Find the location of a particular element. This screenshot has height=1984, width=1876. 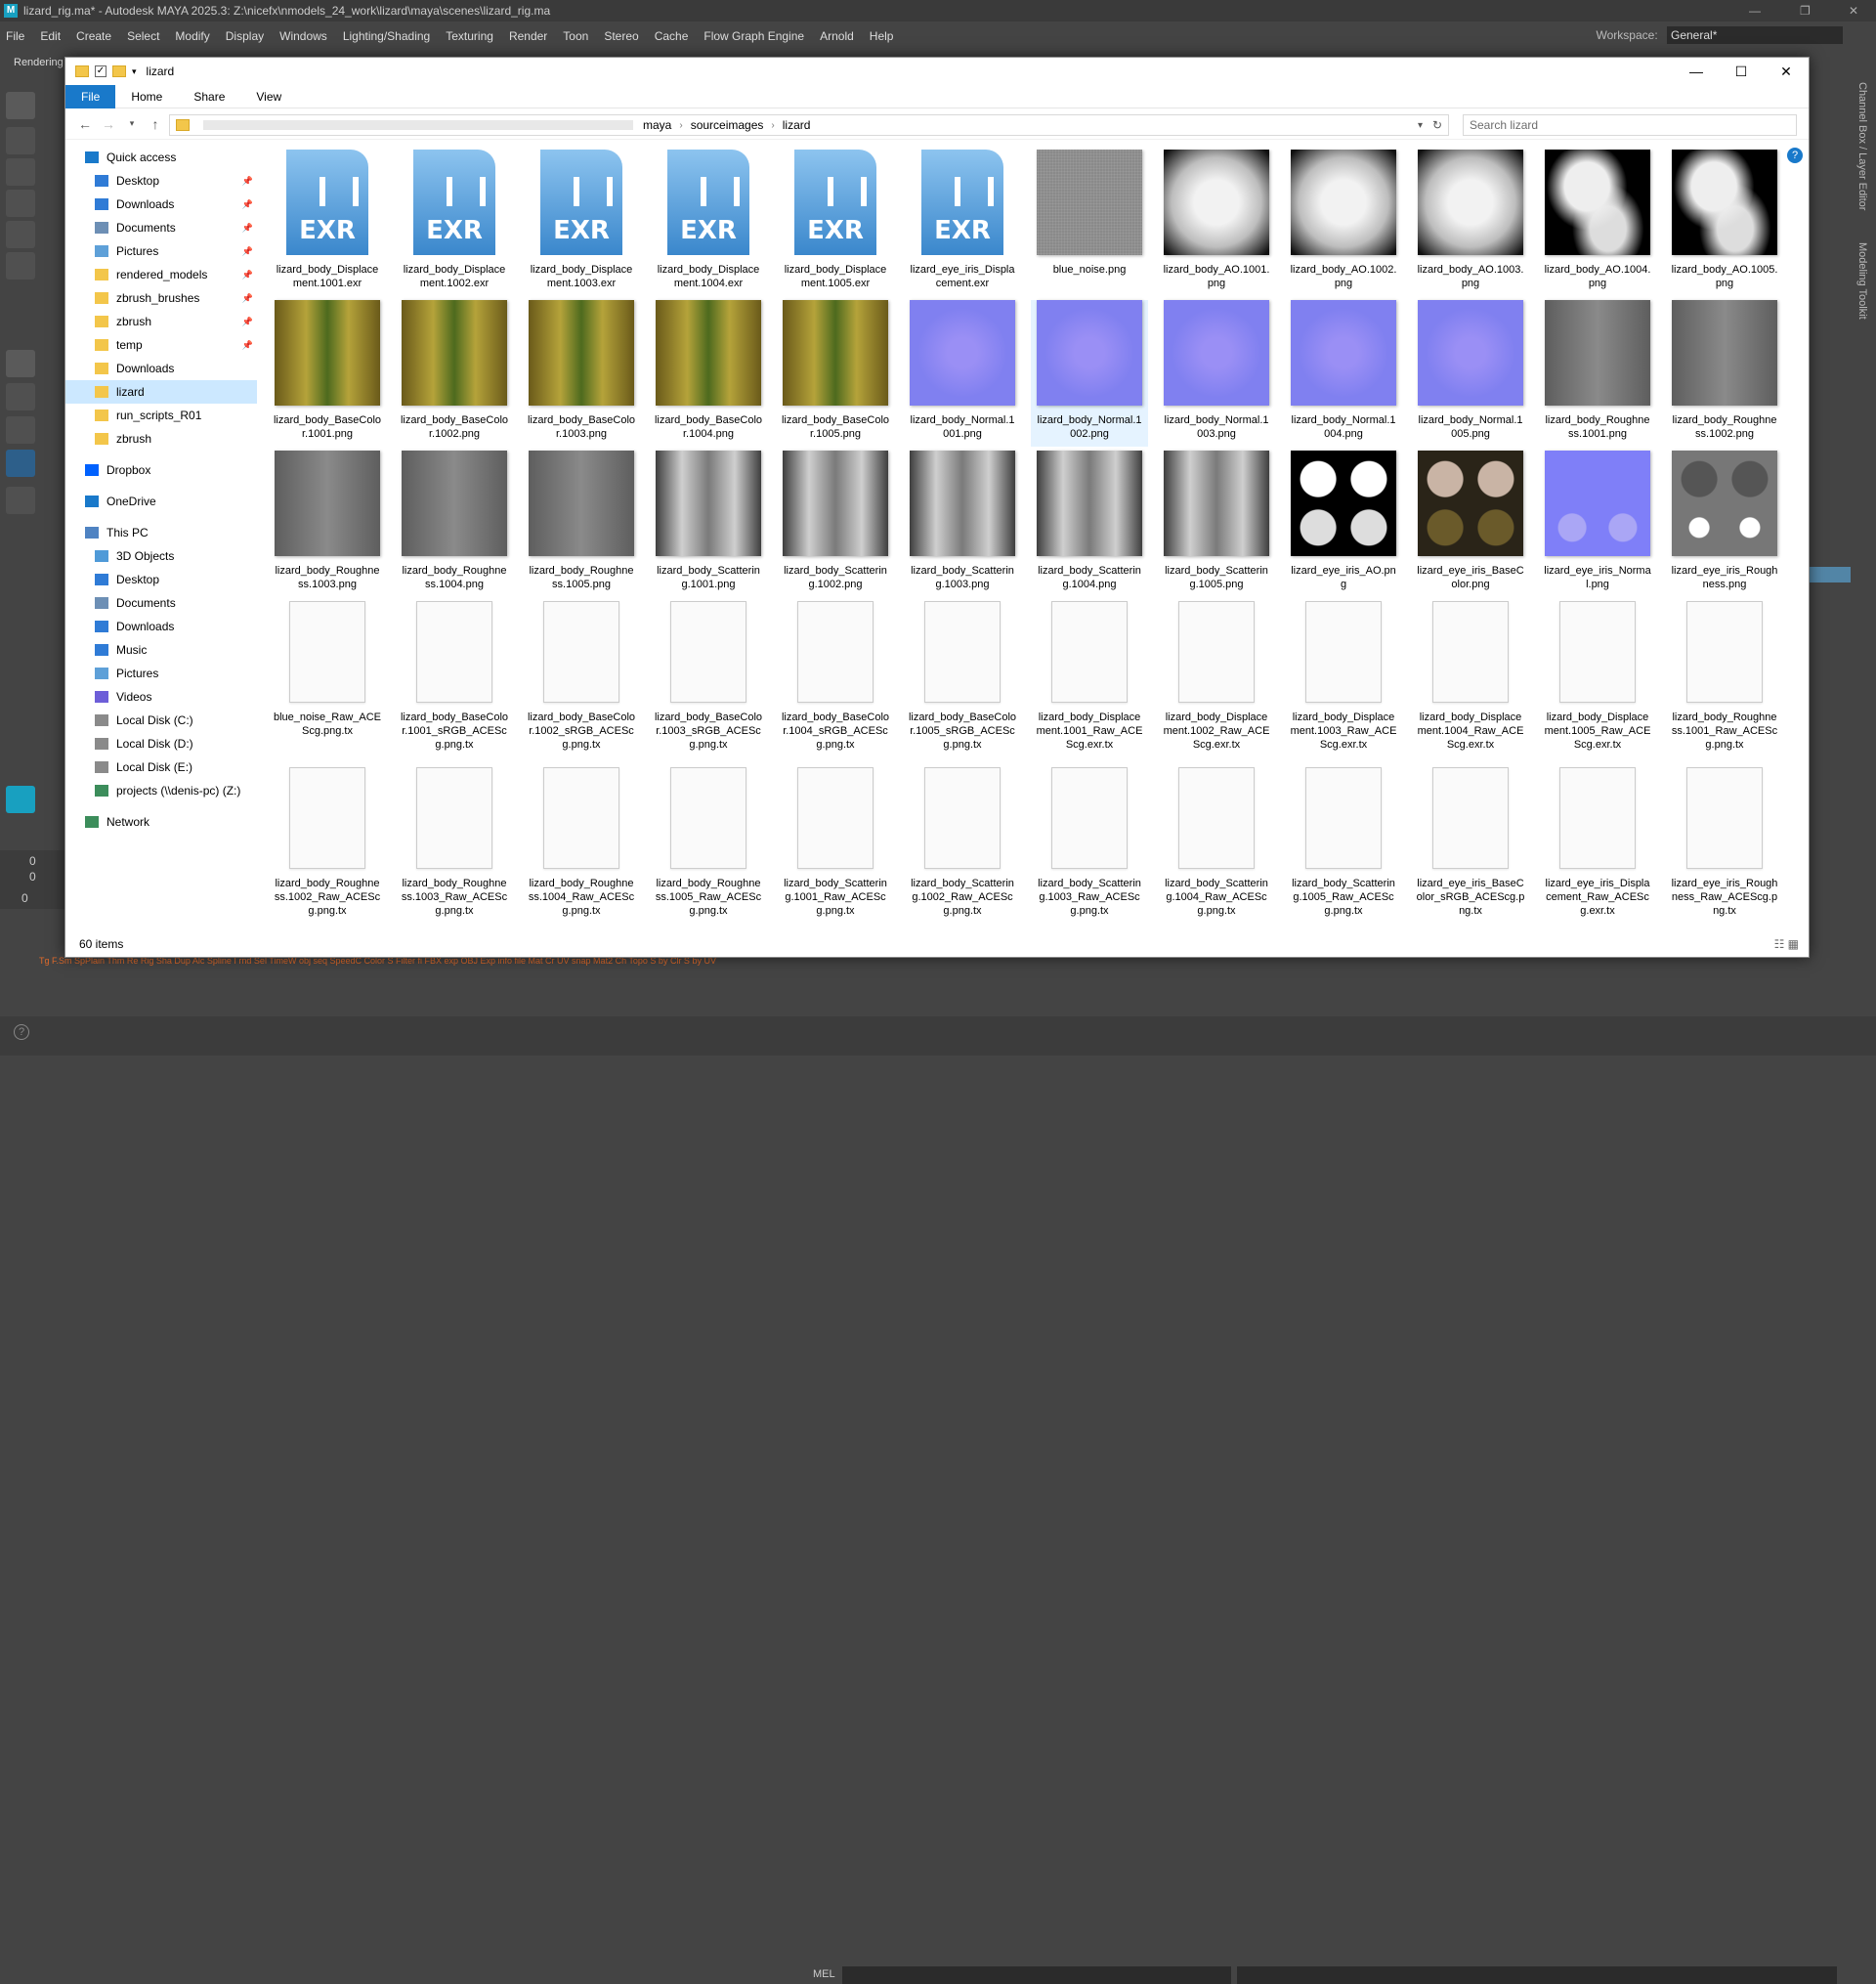

file-item: lizard_eye_iris_Normal.png is located at coordinates (1597, 524).